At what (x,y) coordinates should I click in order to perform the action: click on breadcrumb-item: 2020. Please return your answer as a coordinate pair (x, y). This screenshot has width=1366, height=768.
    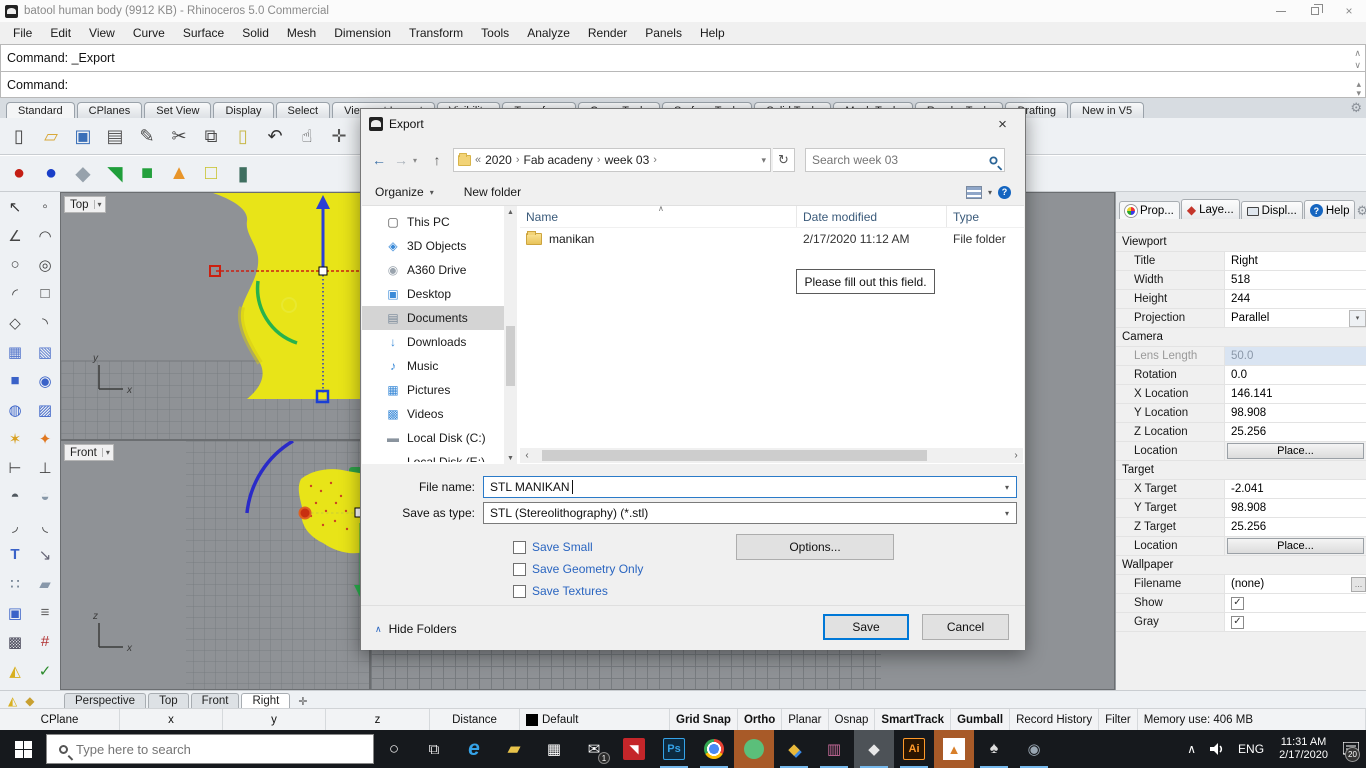
    Looking at the image, I should click on (498, 160).